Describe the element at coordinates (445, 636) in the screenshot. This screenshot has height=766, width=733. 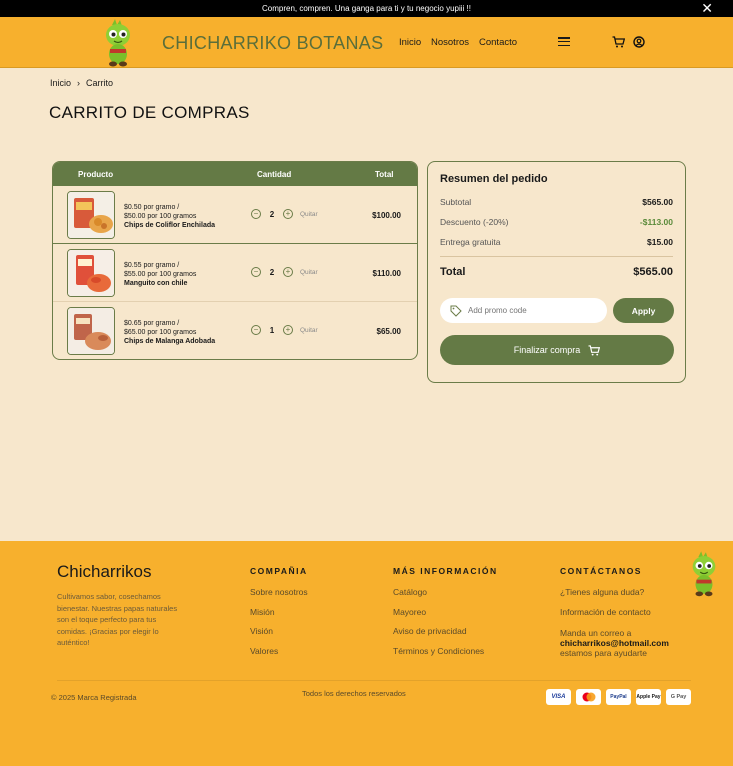
I see `footer-link-privacidad: Aviso de privacidad` at that location.